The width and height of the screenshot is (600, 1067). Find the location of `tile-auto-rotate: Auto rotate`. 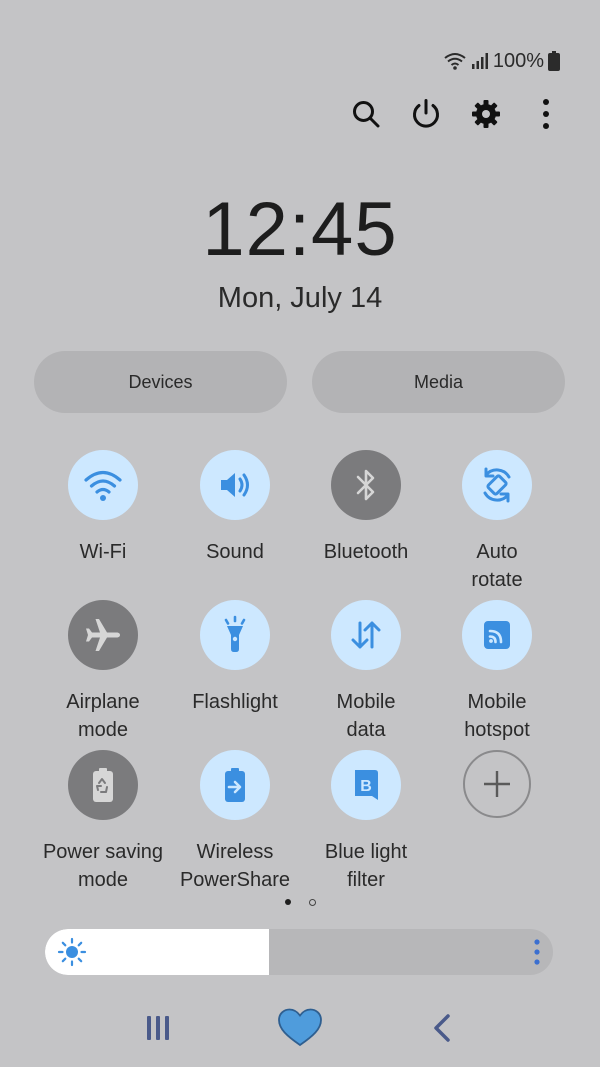

tile-auto-rotate: Auto rotate is located at coordinates (497, 522).